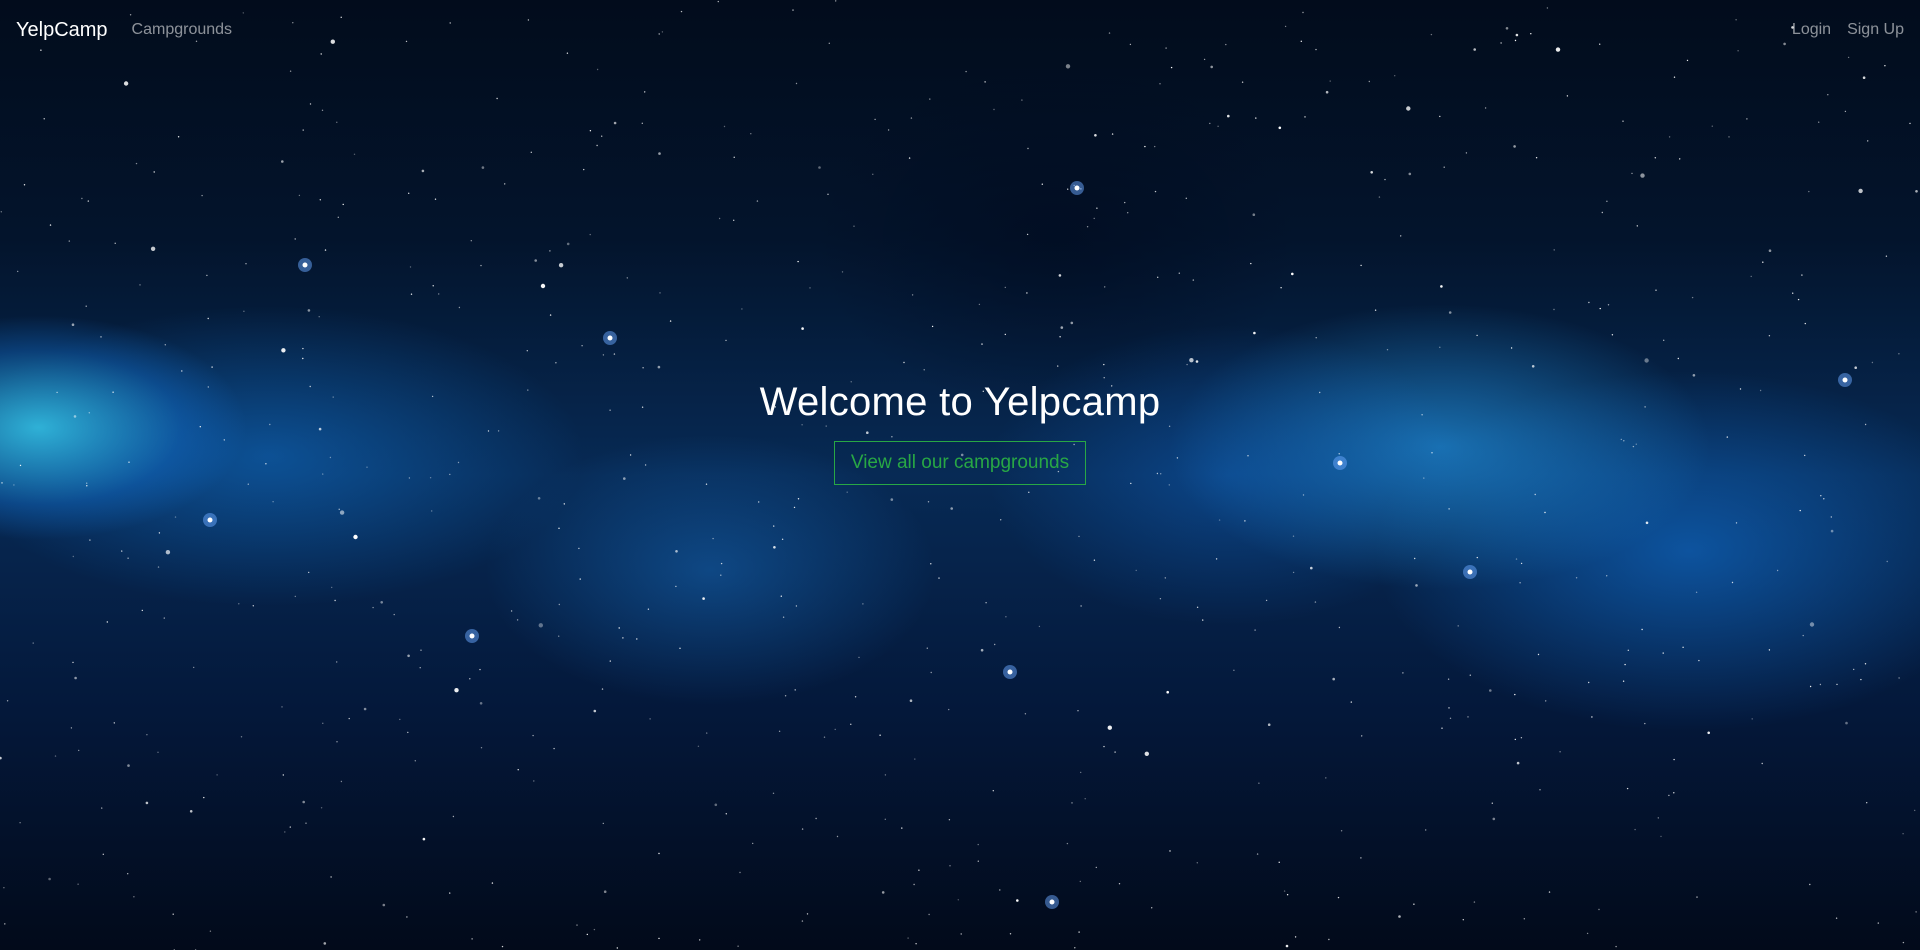  I want to click on navbar: YelpCamp Campgrounds Login Sign Up, so click(960, 30).